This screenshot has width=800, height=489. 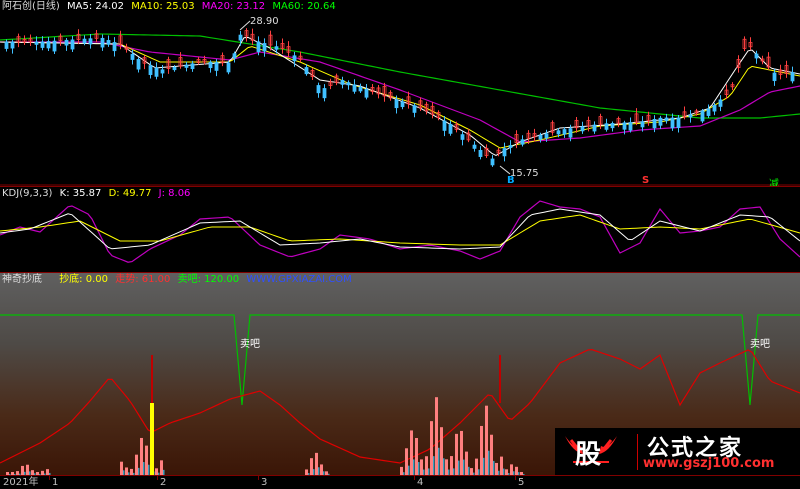 What do you see at coordinates (55, 482) in the screenshot?
I see `axis-label-month: 1` at bounding box center [55, 482].